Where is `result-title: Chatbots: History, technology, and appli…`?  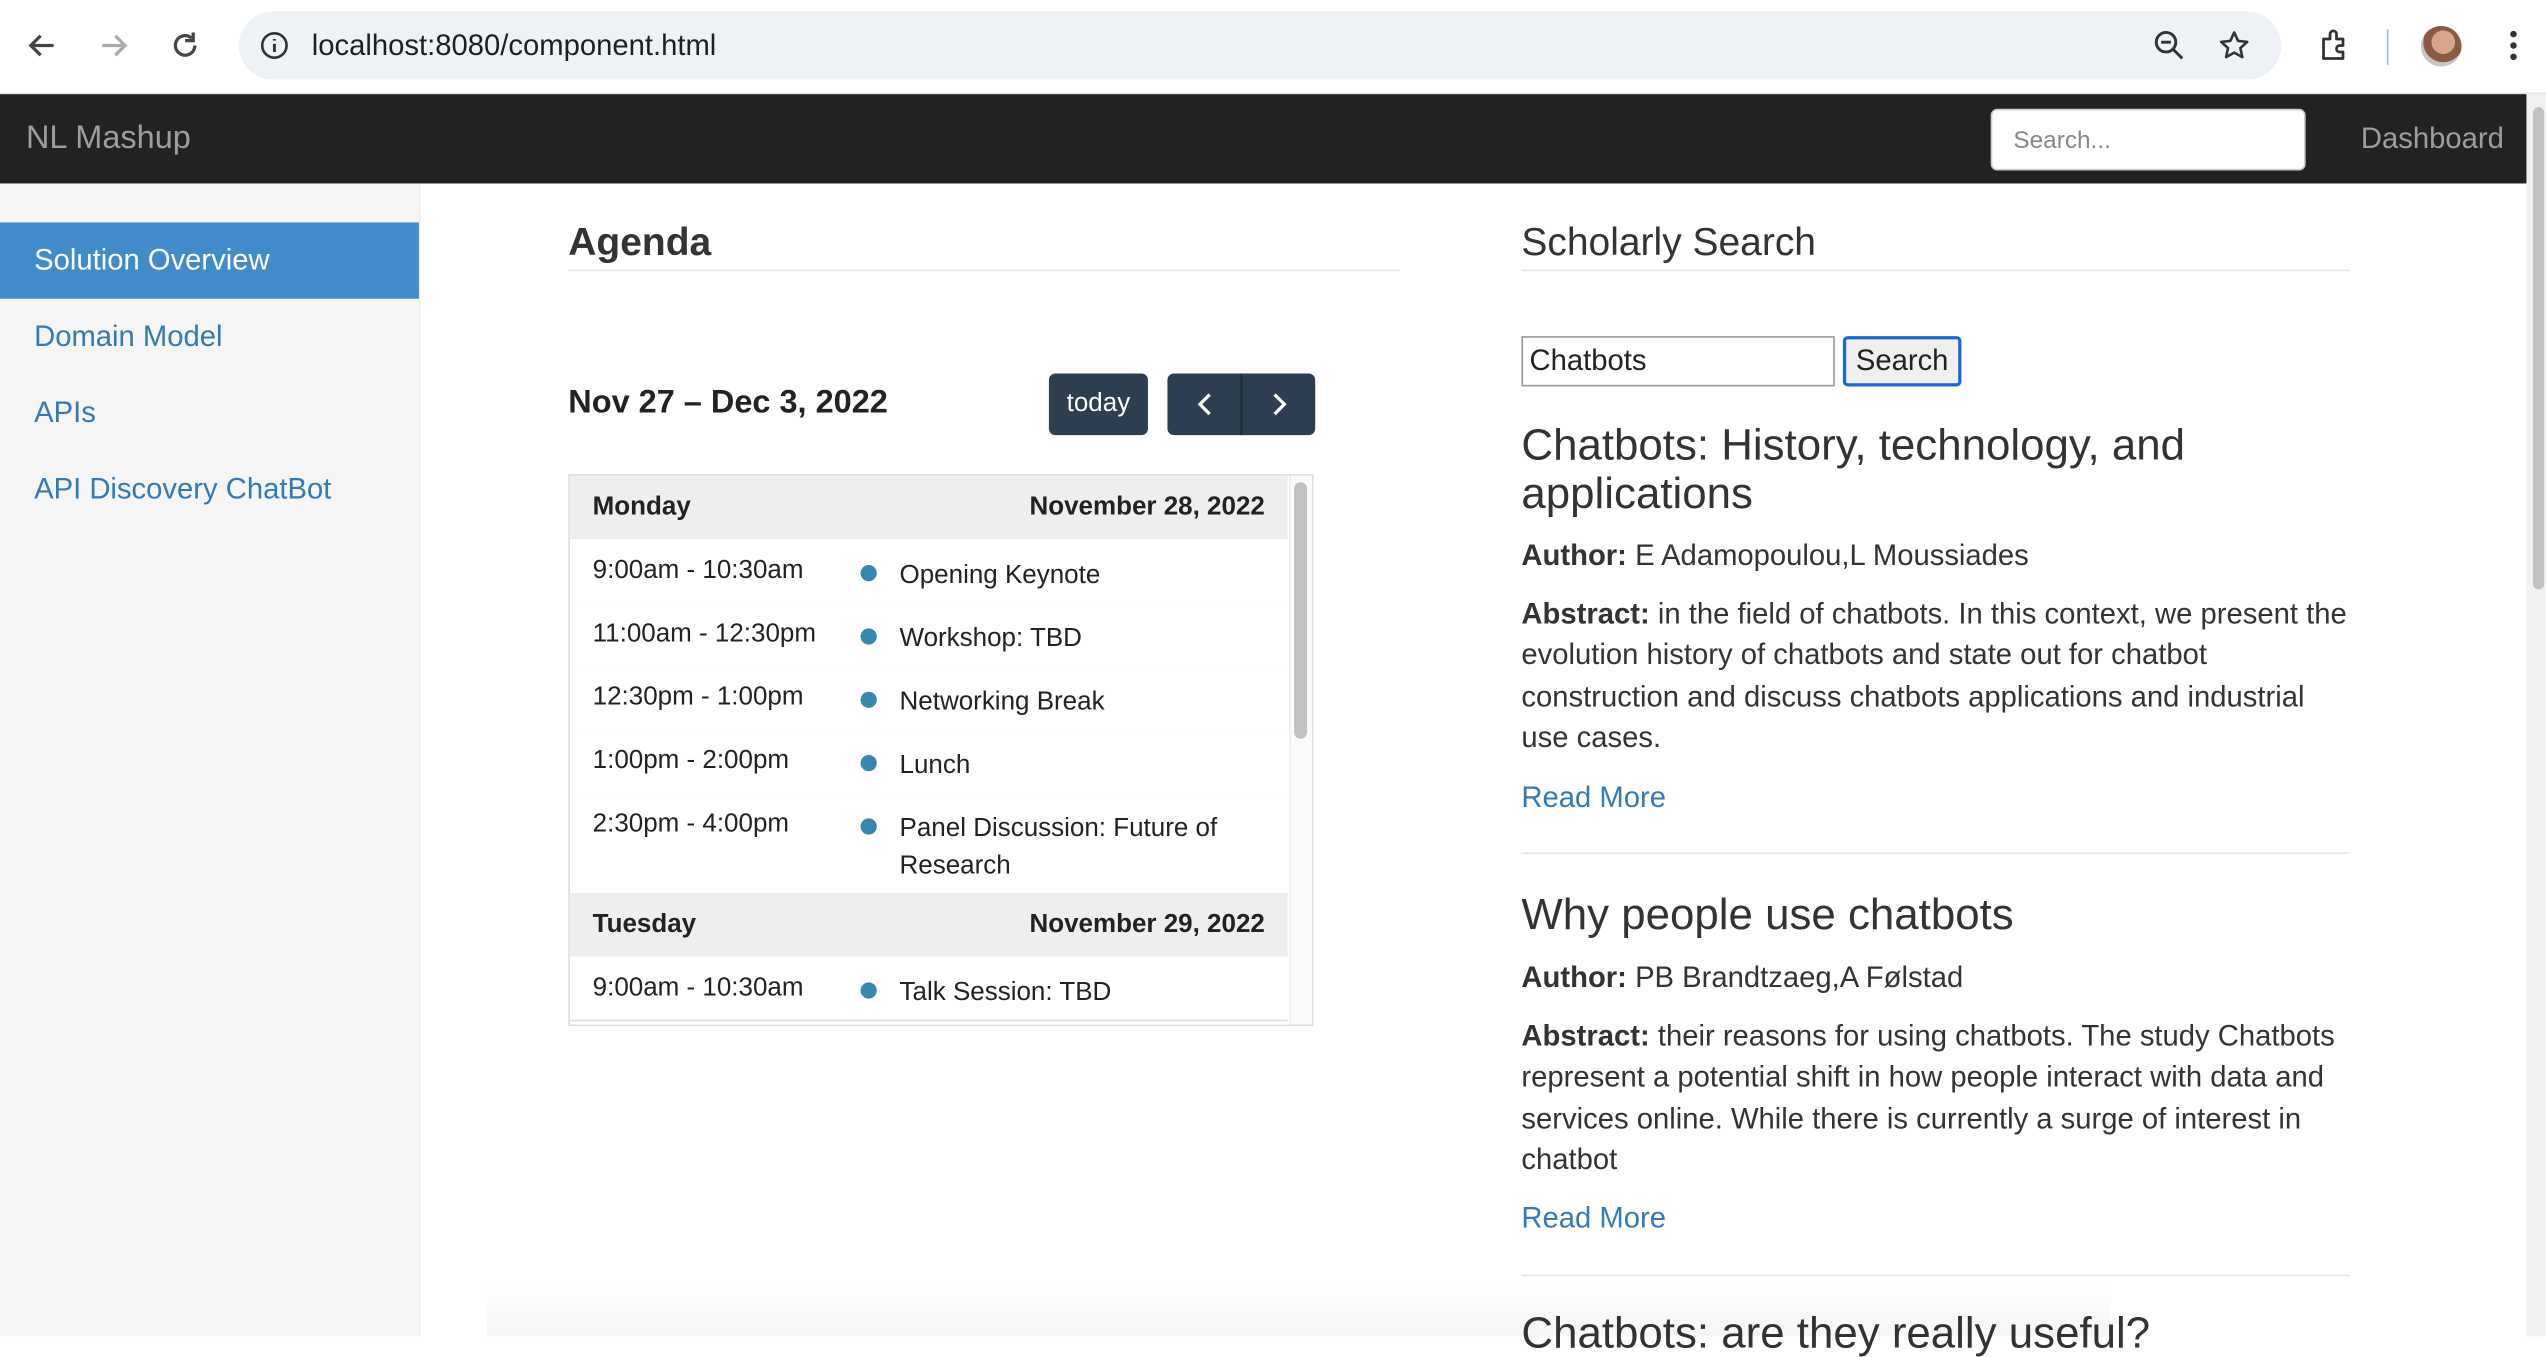
result-title: Chatbots: History, technology, and appli… is located at coordinates (1853, 469).